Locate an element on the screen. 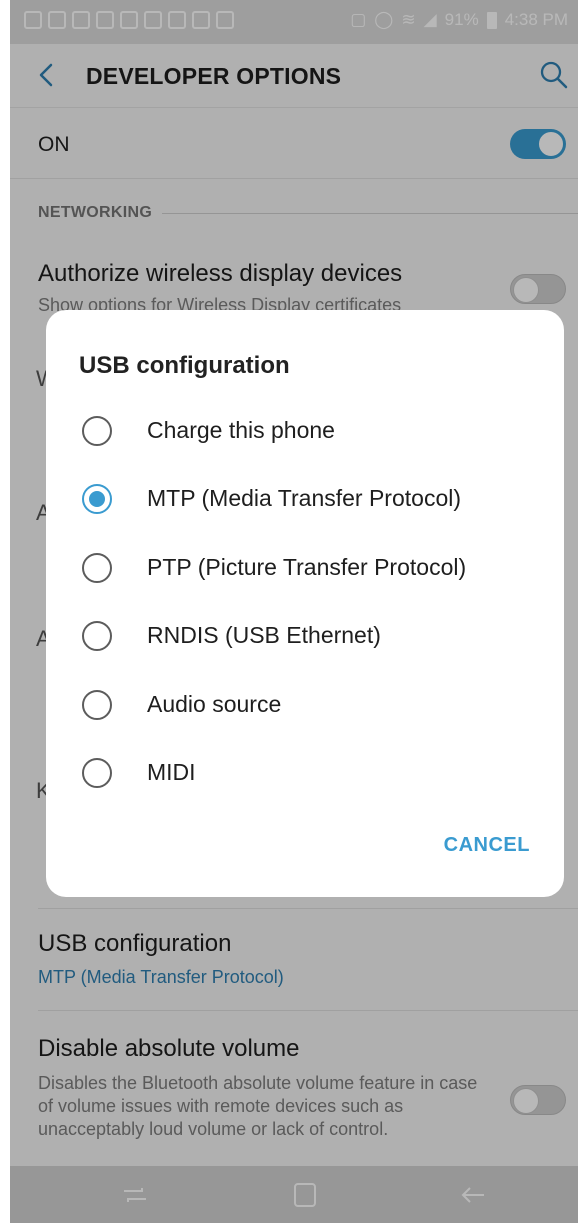 The image size is (583, 1223). dialog-title: USB configuration is located at coordinates (184, 365).